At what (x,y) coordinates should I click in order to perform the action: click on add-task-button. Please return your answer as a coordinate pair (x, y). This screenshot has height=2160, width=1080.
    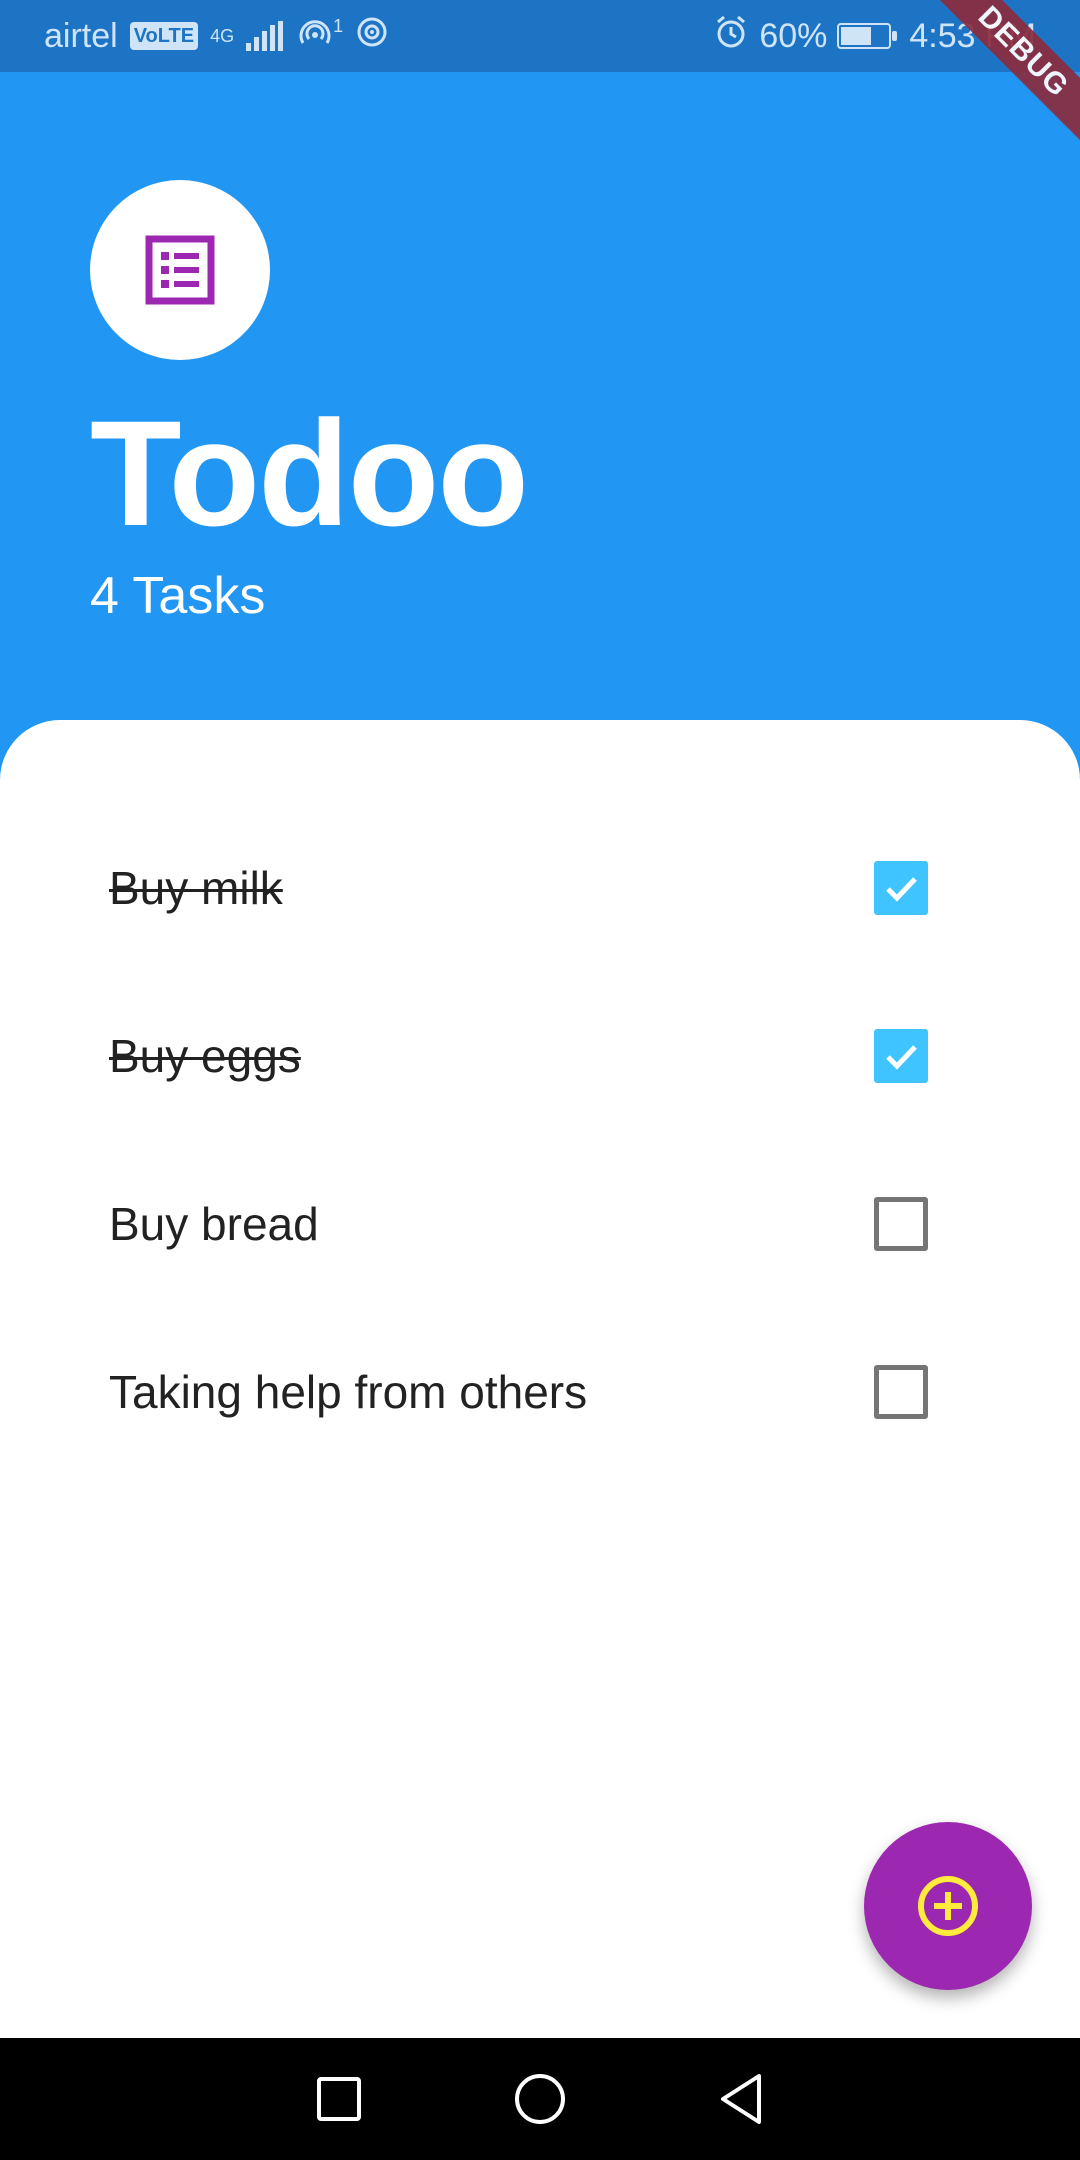
    Looking at the image, I should click on (948, 1906).